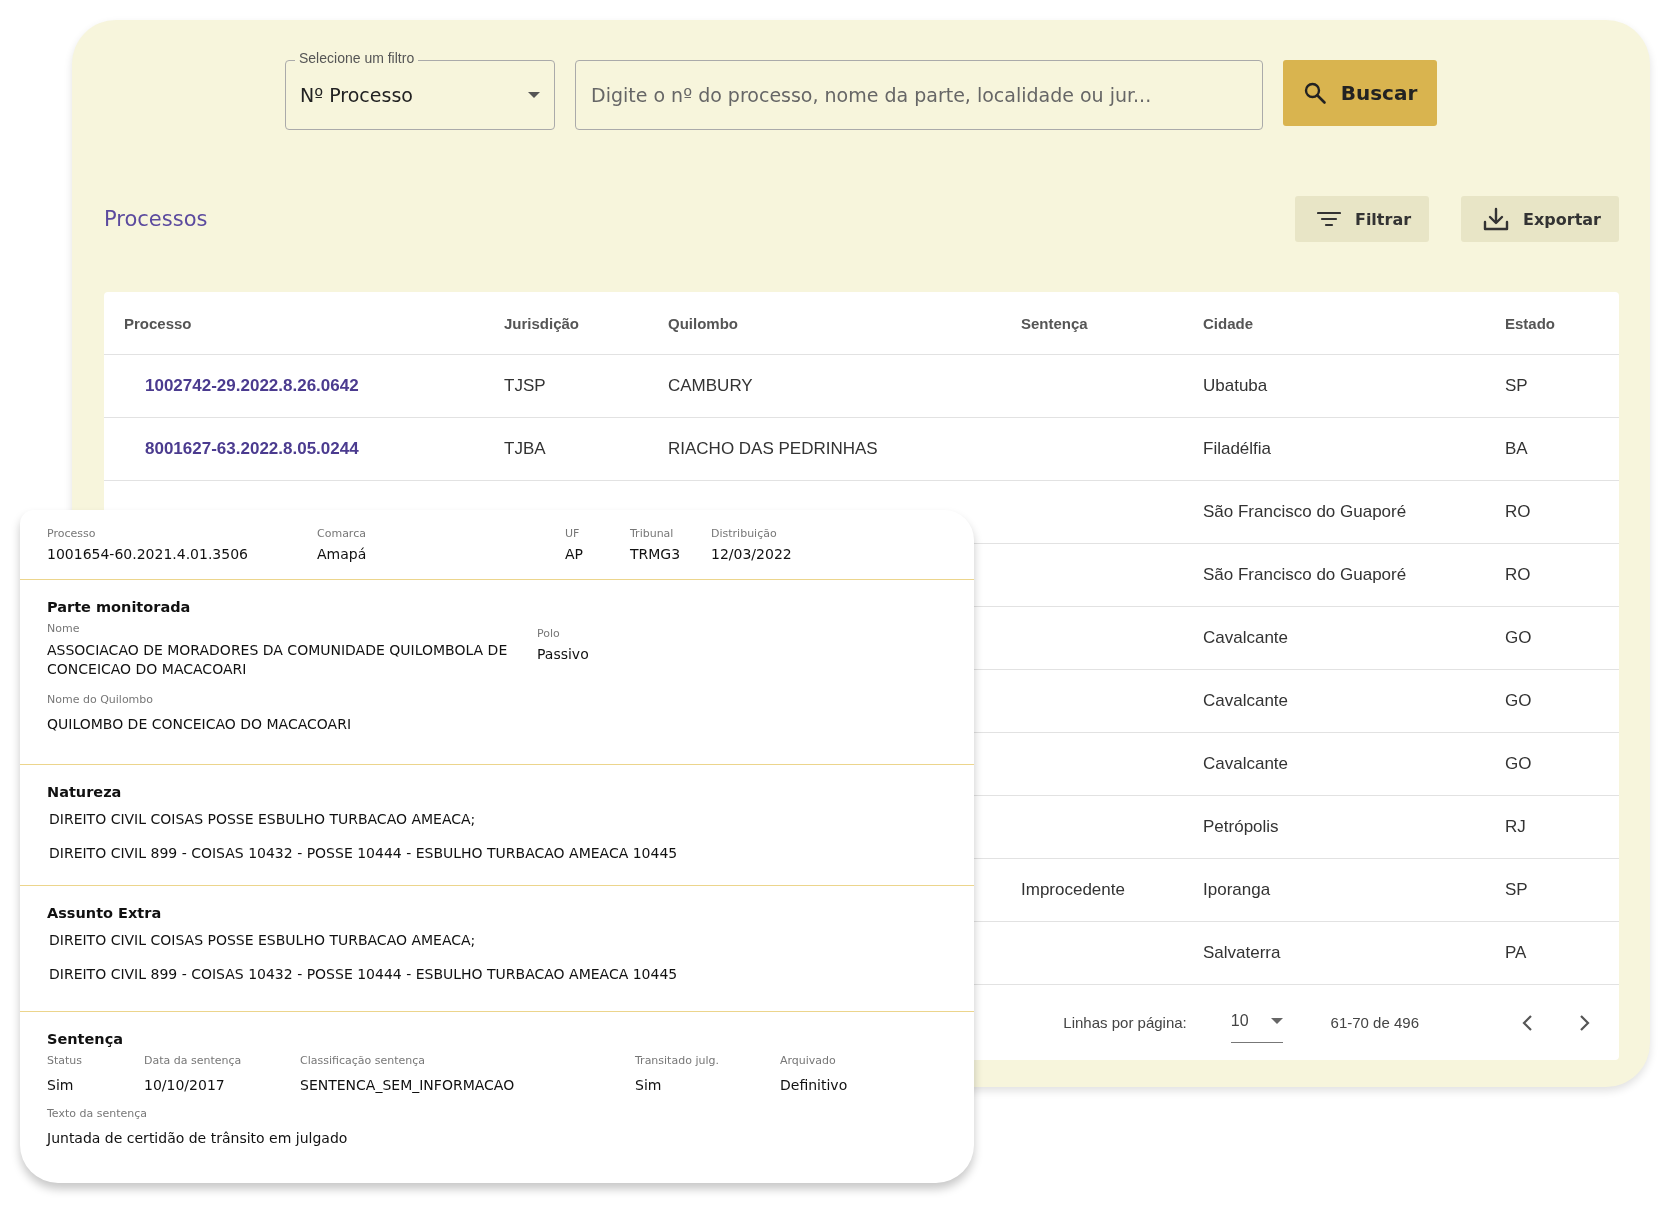 The height and width of the screenshot is (1205, 1670). What do you see at coordinates (751, 554) in the screenshot?
I see `field-value: 12/03/2022` at bounding box center [751, 554].